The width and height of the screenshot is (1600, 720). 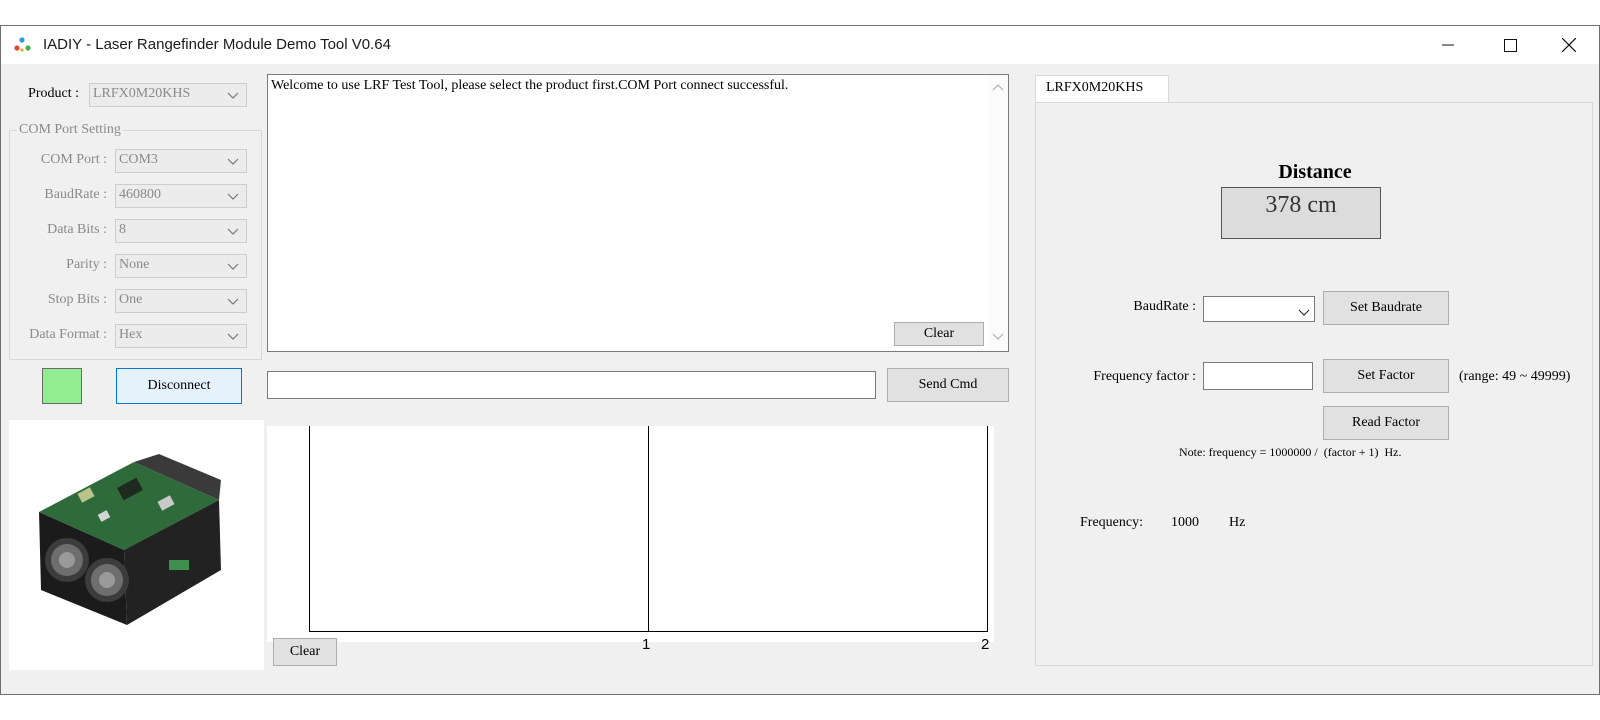 What do you see at coordinates (68, 334) in the screenshot?
I see `setting-label: Data Format :` at bounding box center [68, 334].